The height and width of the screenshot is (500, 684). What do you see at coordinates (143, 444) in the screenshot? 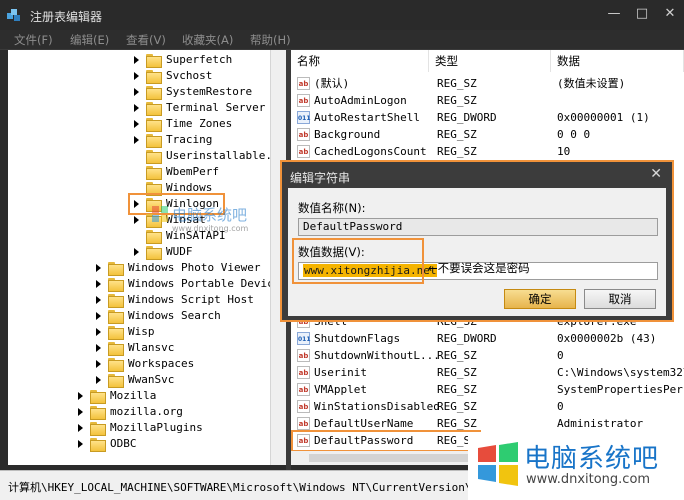
I see `tree-item-odbc: ODBC` at bounding box center [143, 444].